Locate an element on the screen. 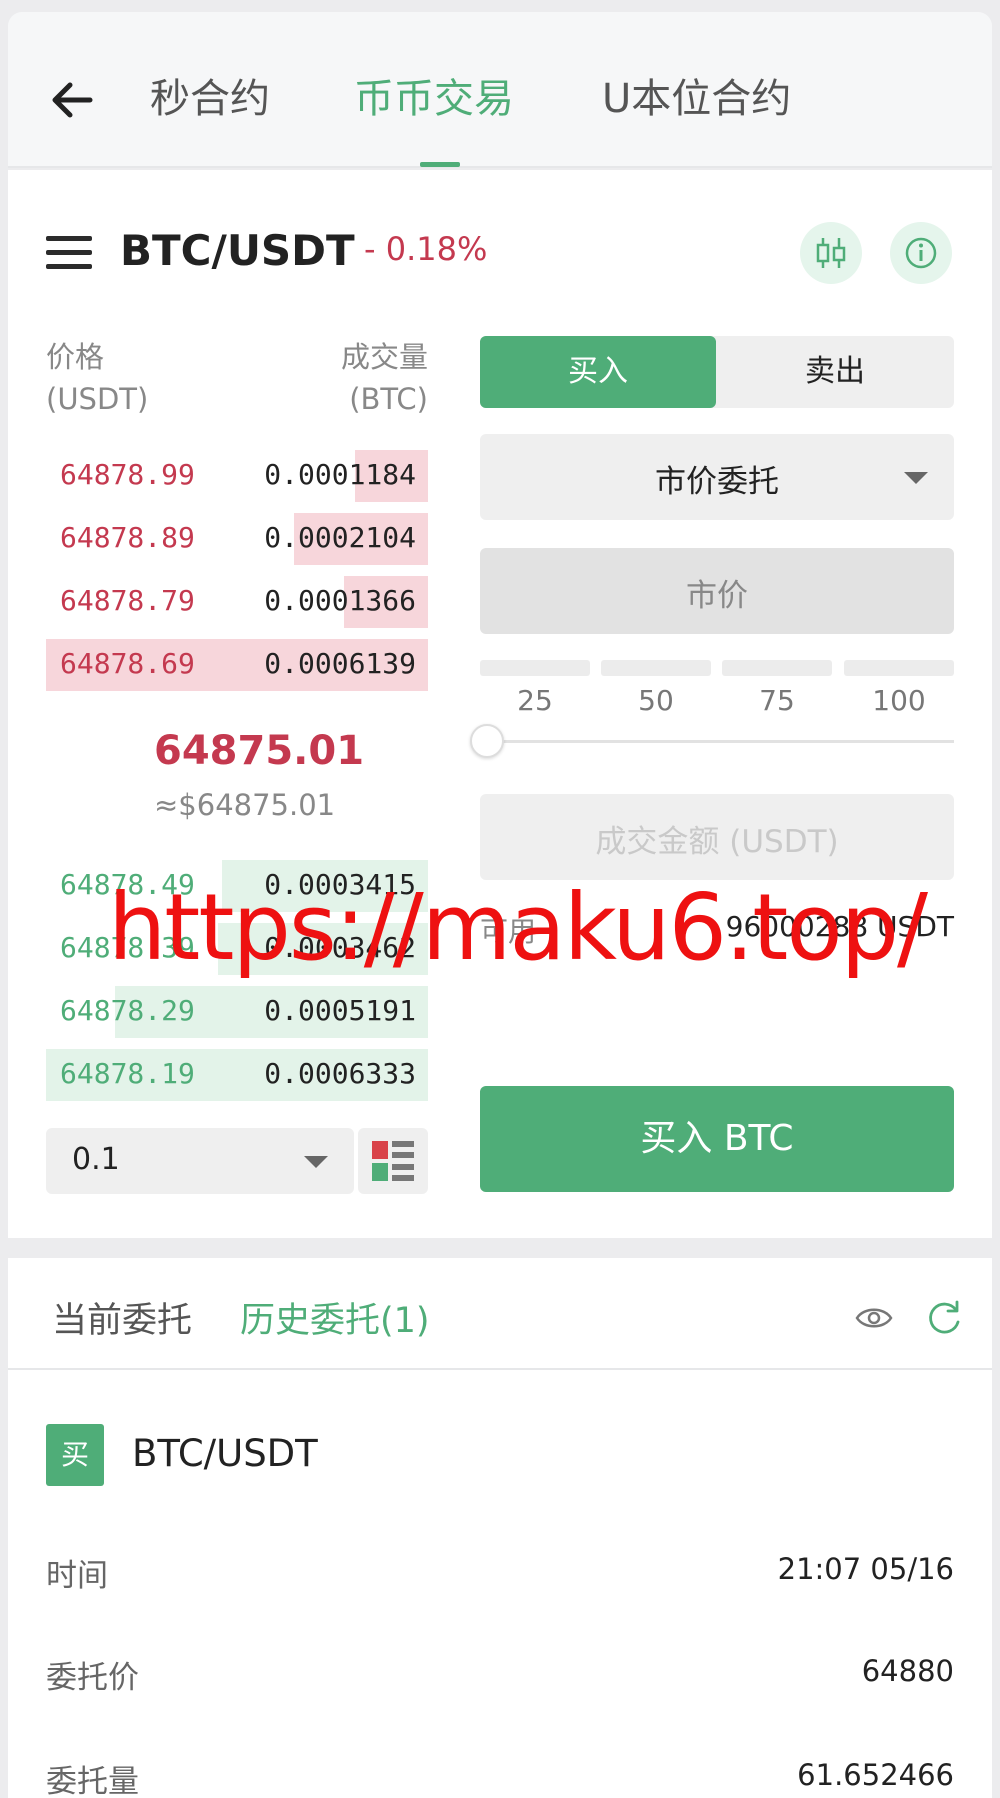 The image size is (1000, 1798). amount-input: 成交金额 (USDT) is located at coordinates (717, 837).